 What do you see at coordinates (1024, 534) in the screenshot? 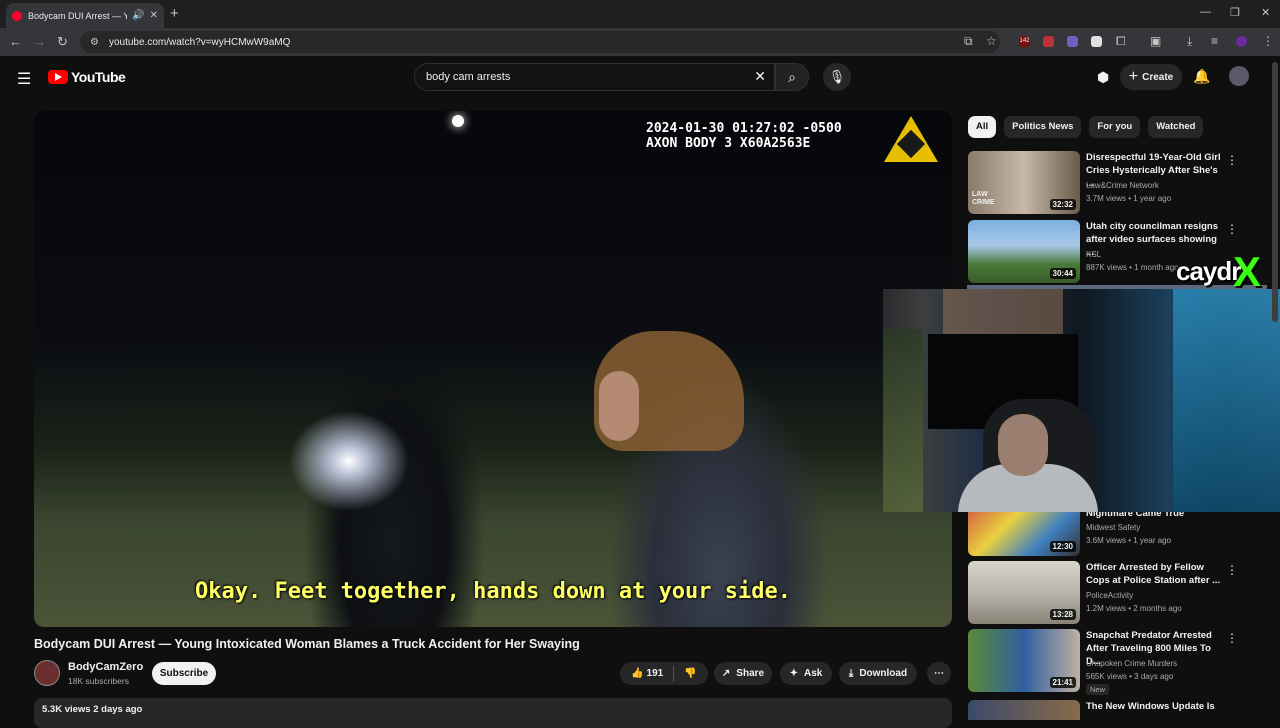
I see `video-thumbnail: 12:30` at bounding box center [1024, 534].